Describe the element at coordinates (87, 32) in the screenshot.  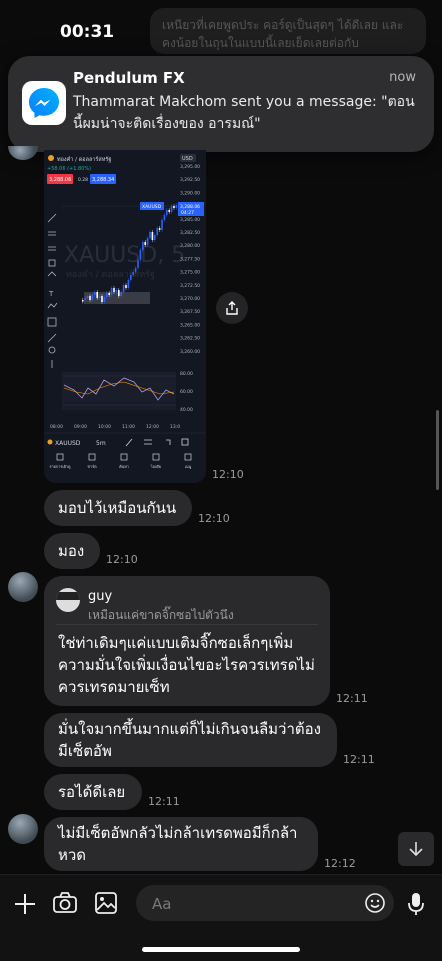
I see `status-time: 00:31` at that location.